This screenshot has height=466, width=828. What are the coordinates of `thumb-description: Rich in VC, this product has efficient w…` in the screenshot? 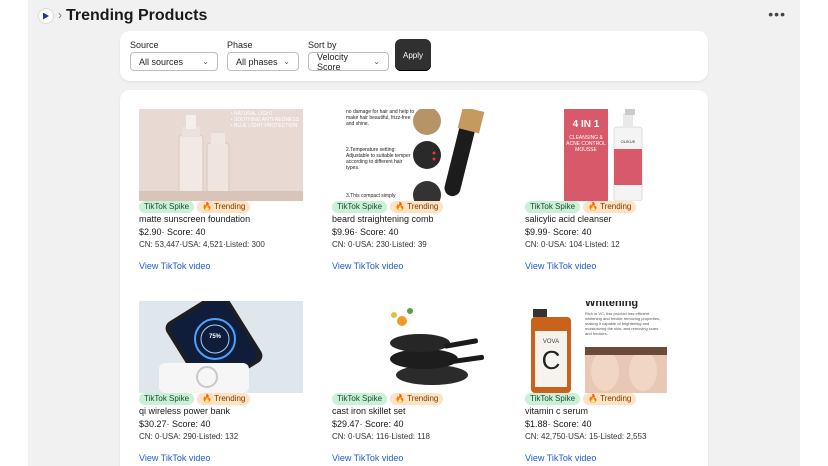 It's located at (623, 323).